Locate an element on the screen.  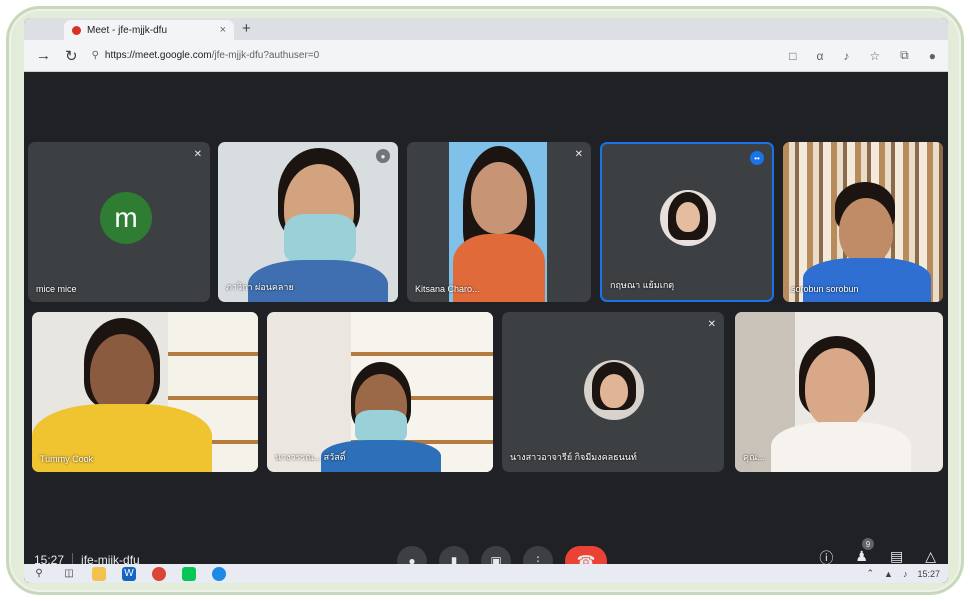
participant-tile: Tummy Cook is located at coordinates (145, 392).